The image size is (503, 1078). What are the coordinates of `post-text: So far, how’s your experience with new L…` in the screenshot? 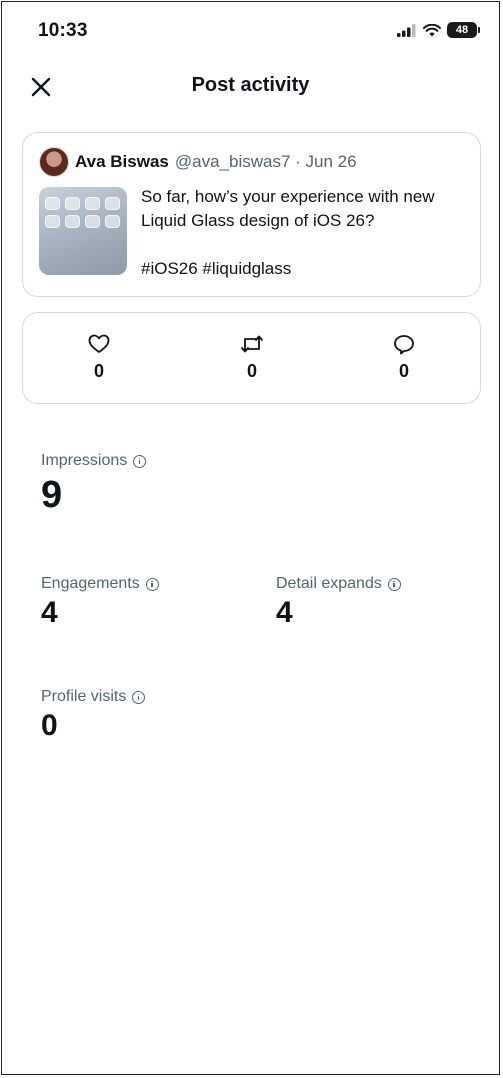 It's located at (306, 233).